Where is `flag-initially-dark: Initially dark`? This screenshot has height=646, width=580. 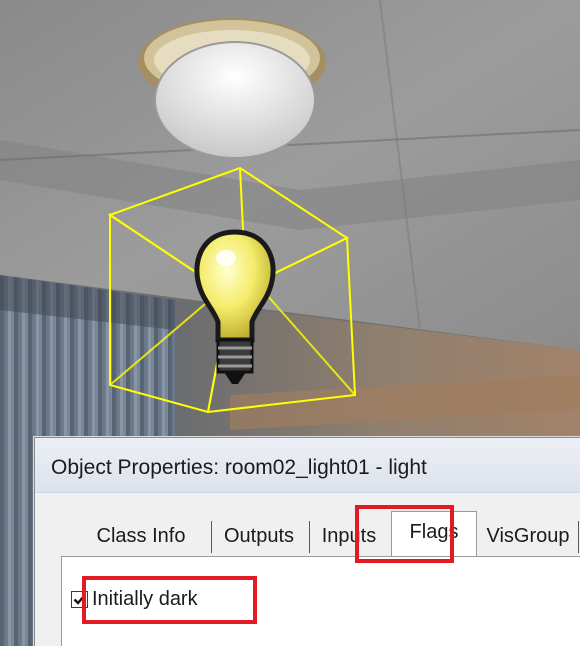
flag-initially-dark: Initially dark is located at coordinates (134, 599).